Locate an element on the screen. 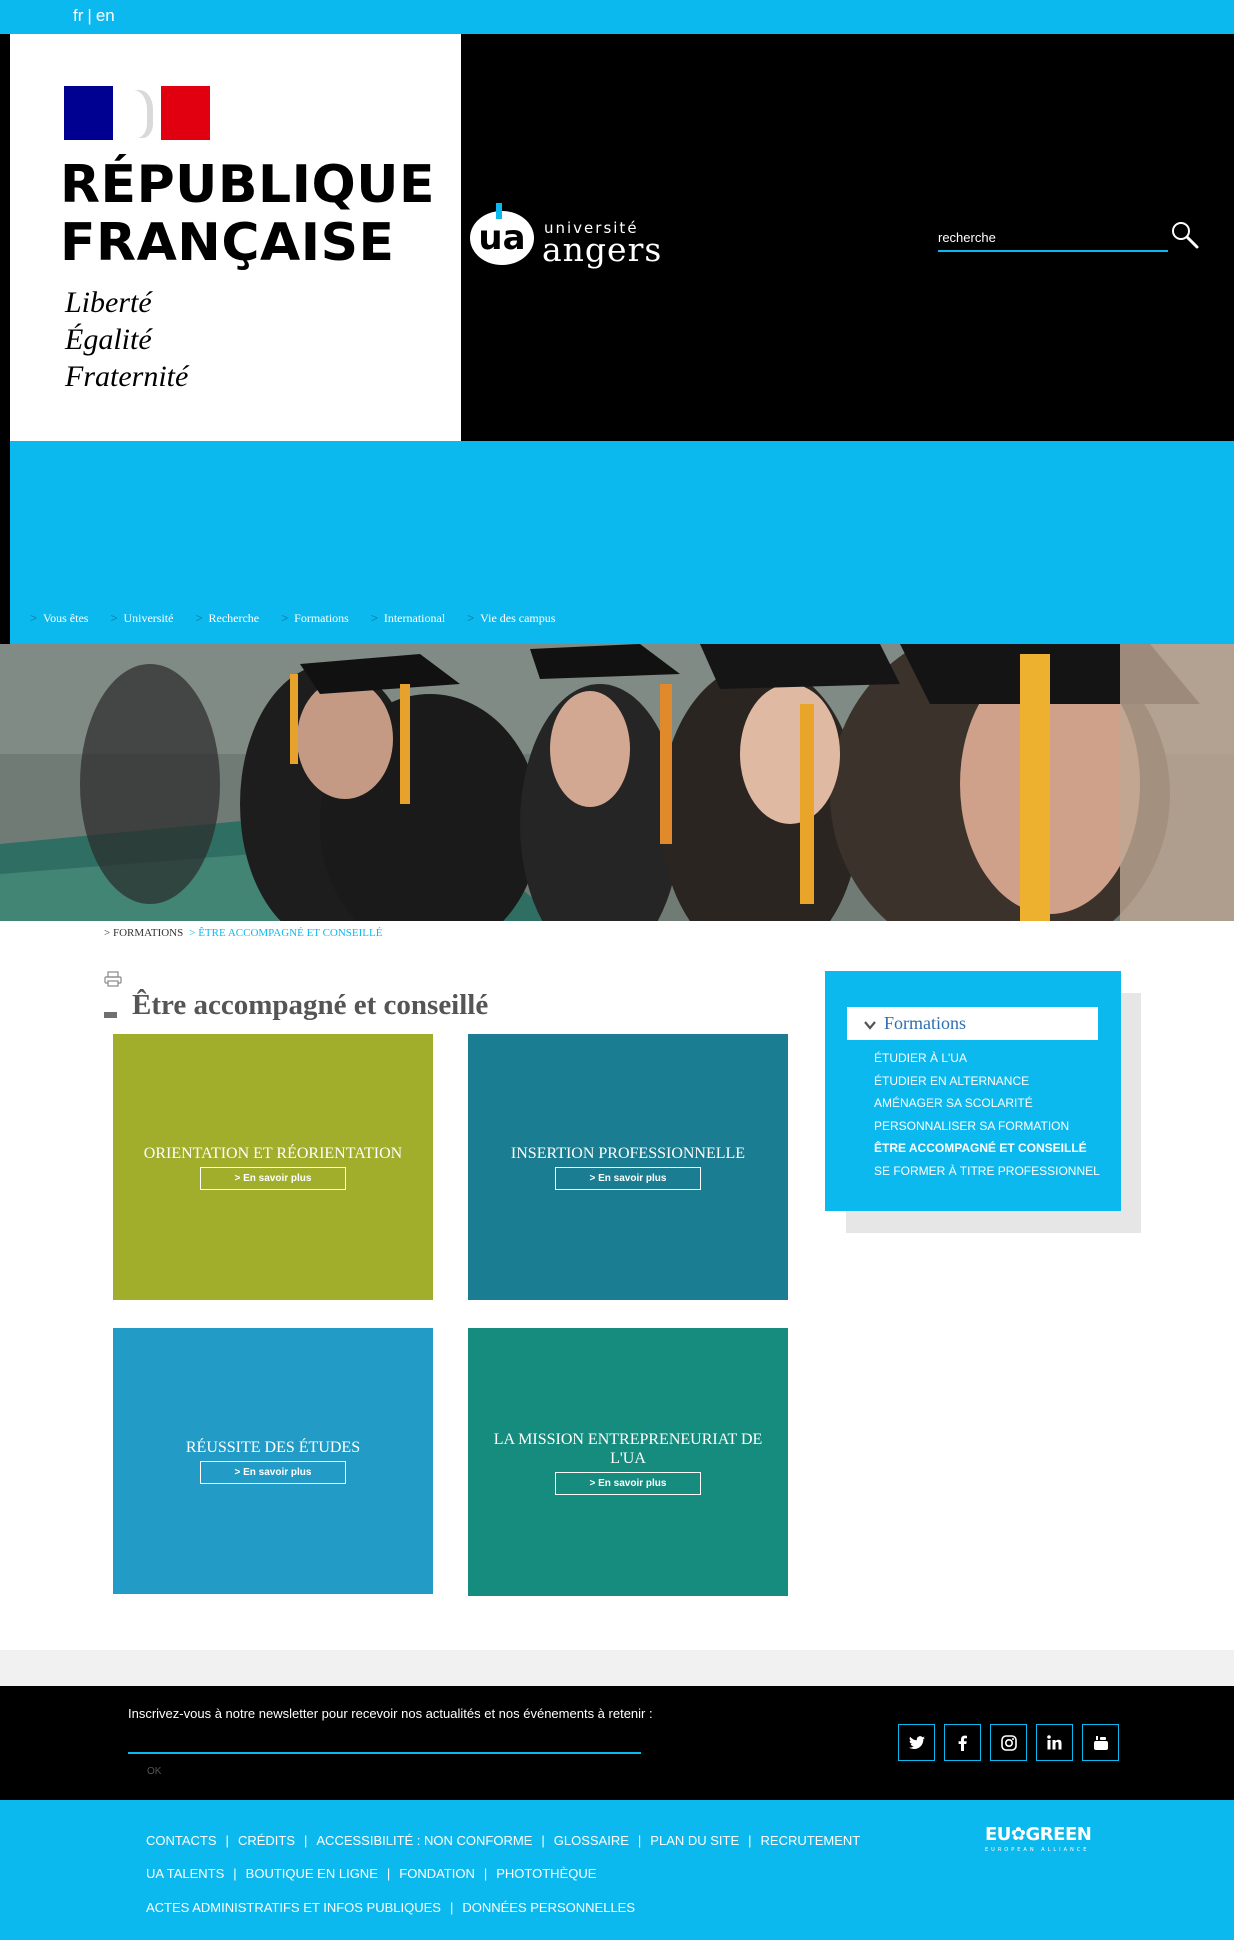 This screenshot has height=1940, width=1234. sidebar-item-etudier-ua: ÉTUDIER À L'UA is located at coordinates (987, 1058).